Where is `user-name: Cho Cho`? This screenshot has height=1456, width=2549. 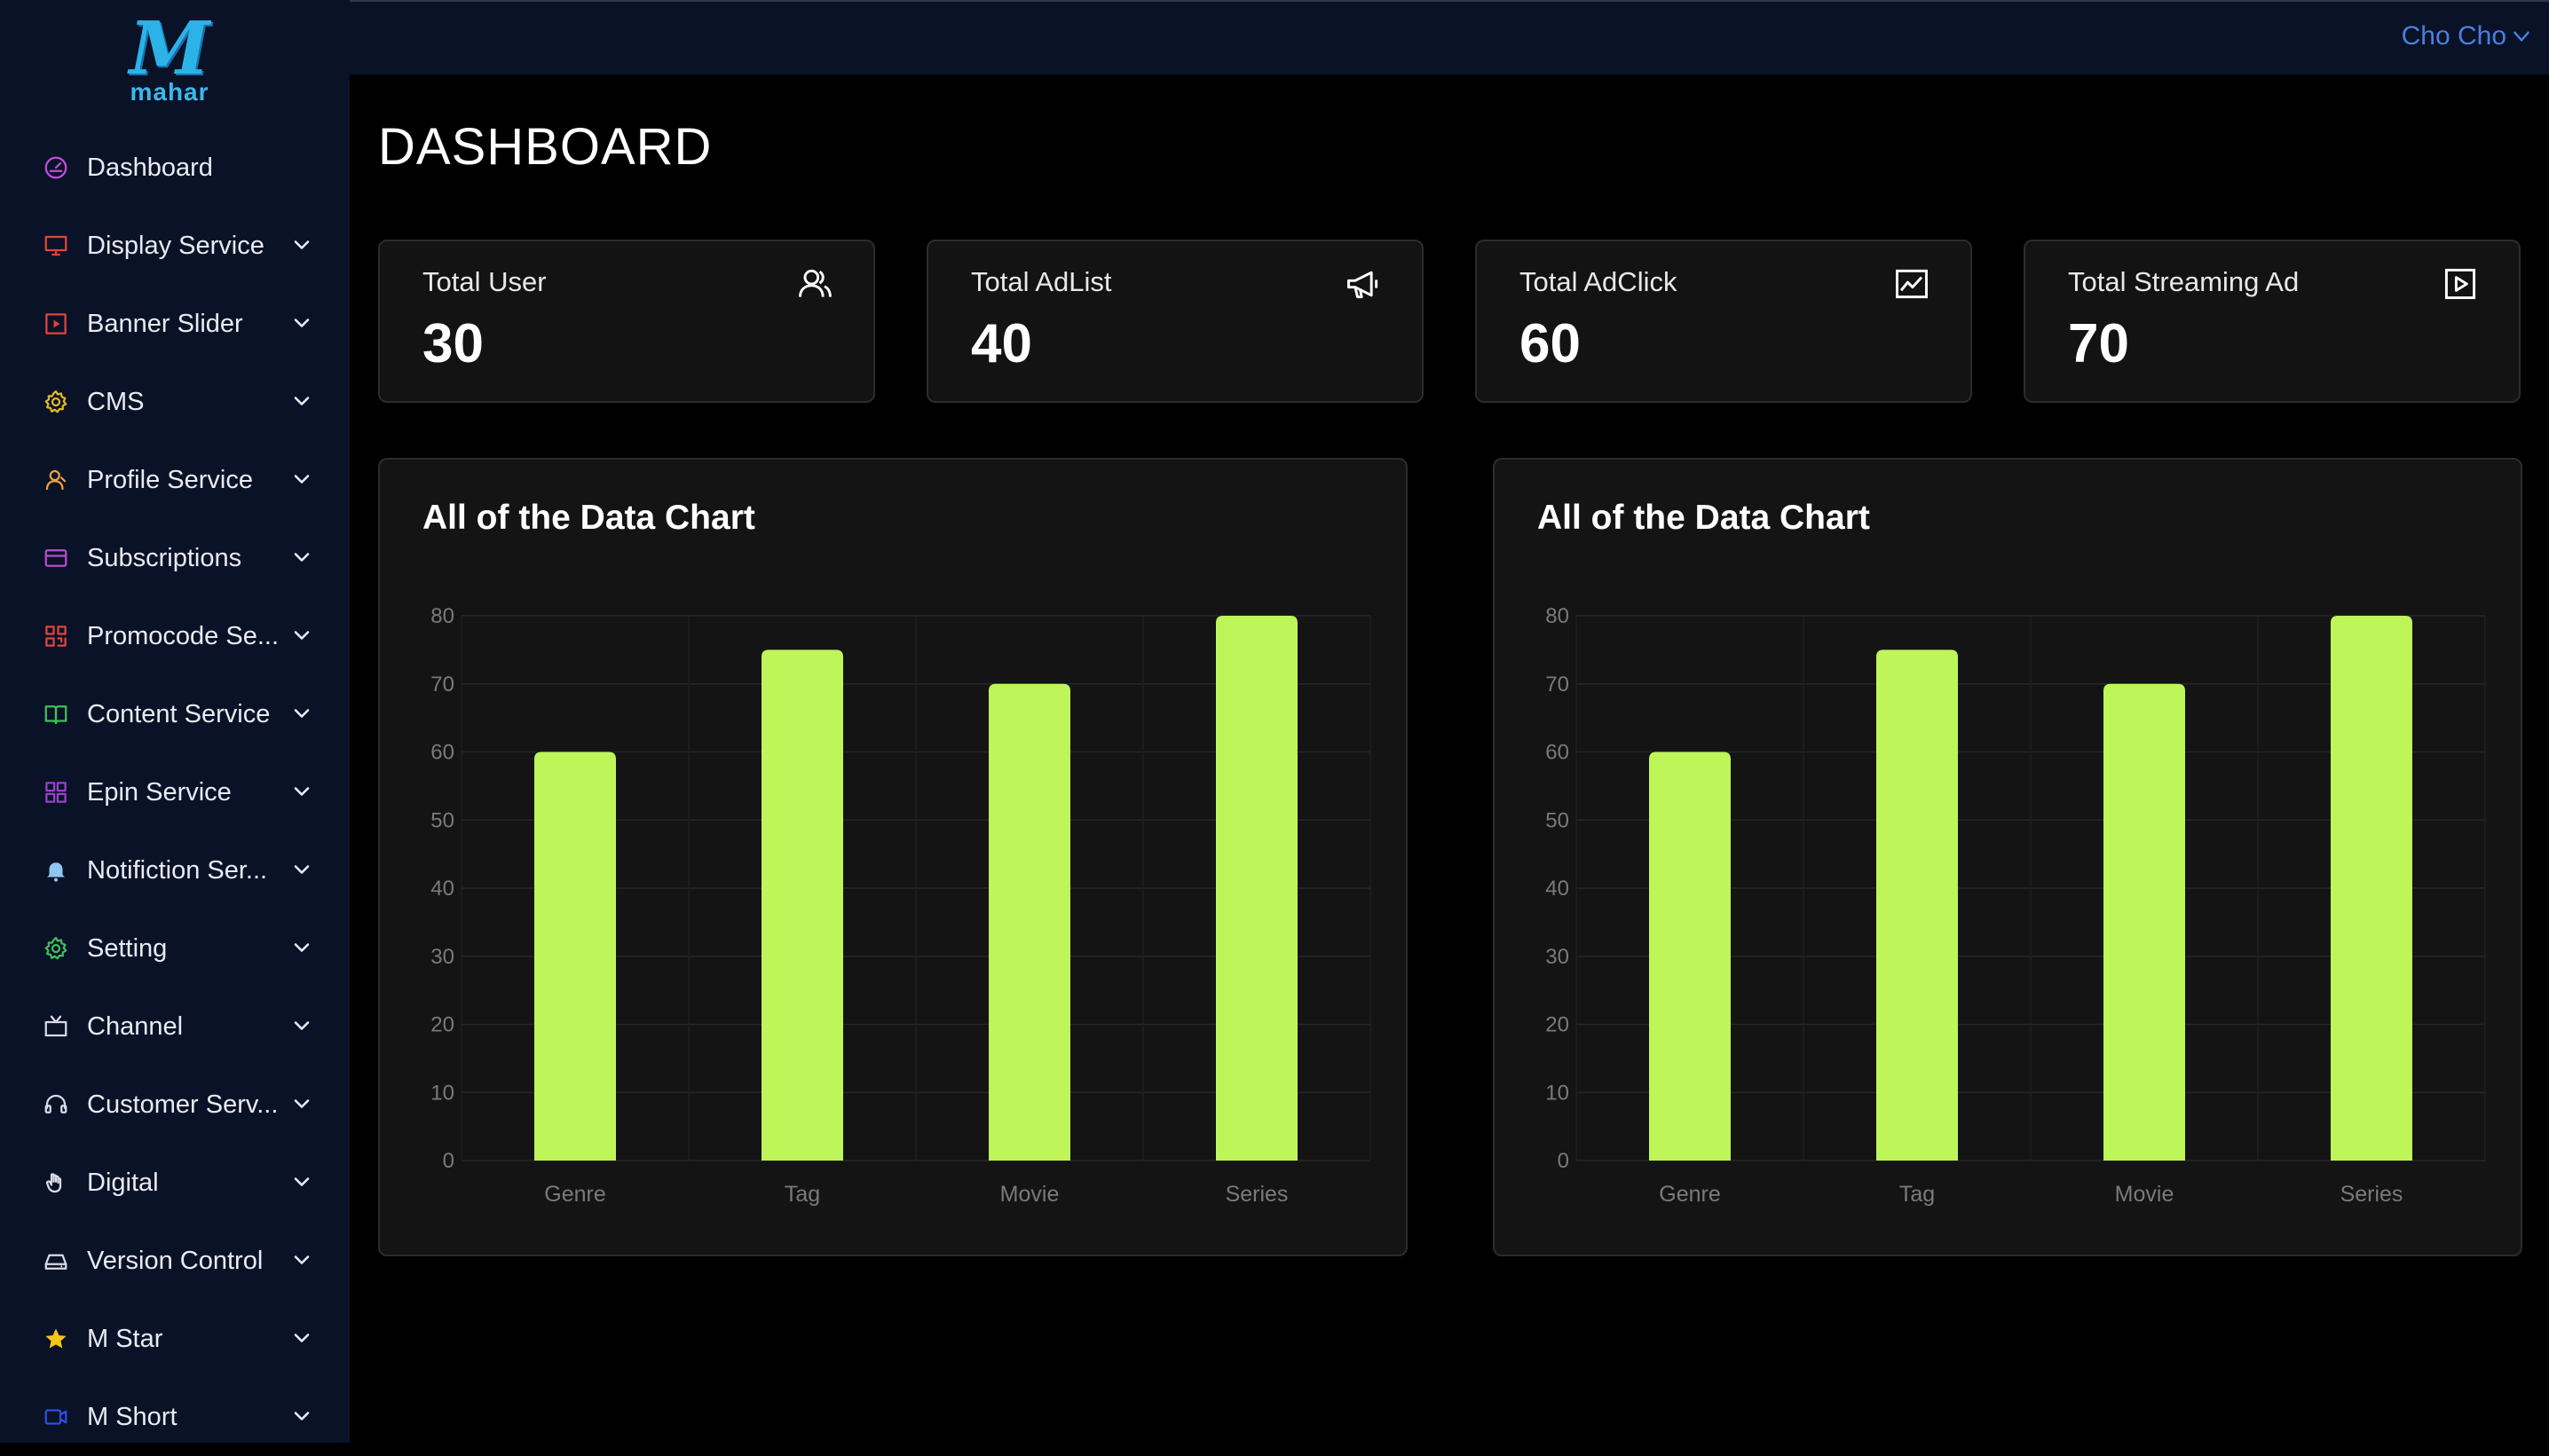
user-name: Cho Cho is located at coordinates (2454, 36).